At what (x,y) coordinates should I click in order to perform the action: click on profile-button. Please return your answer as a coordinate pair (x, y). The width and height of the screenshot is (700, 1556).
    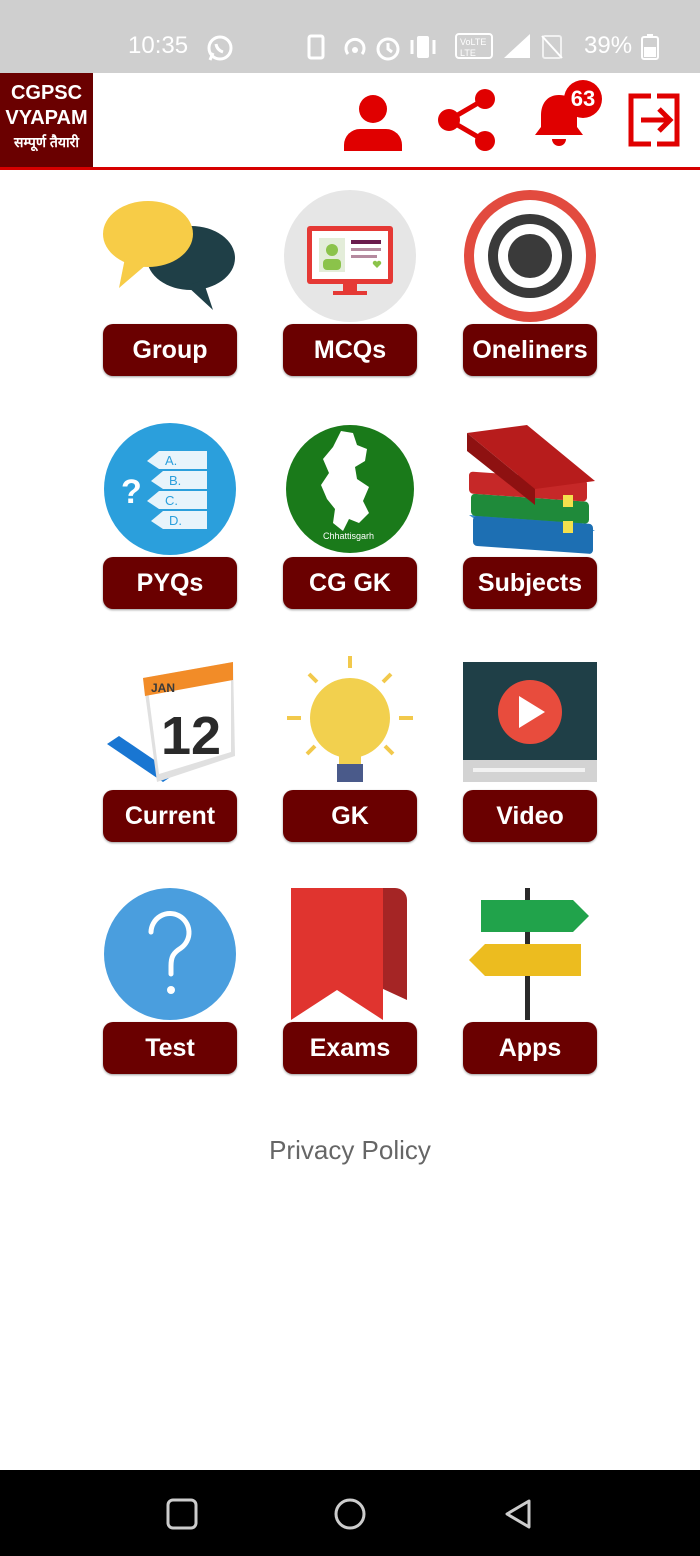
    Looking at the image, I should click on (373, 120).